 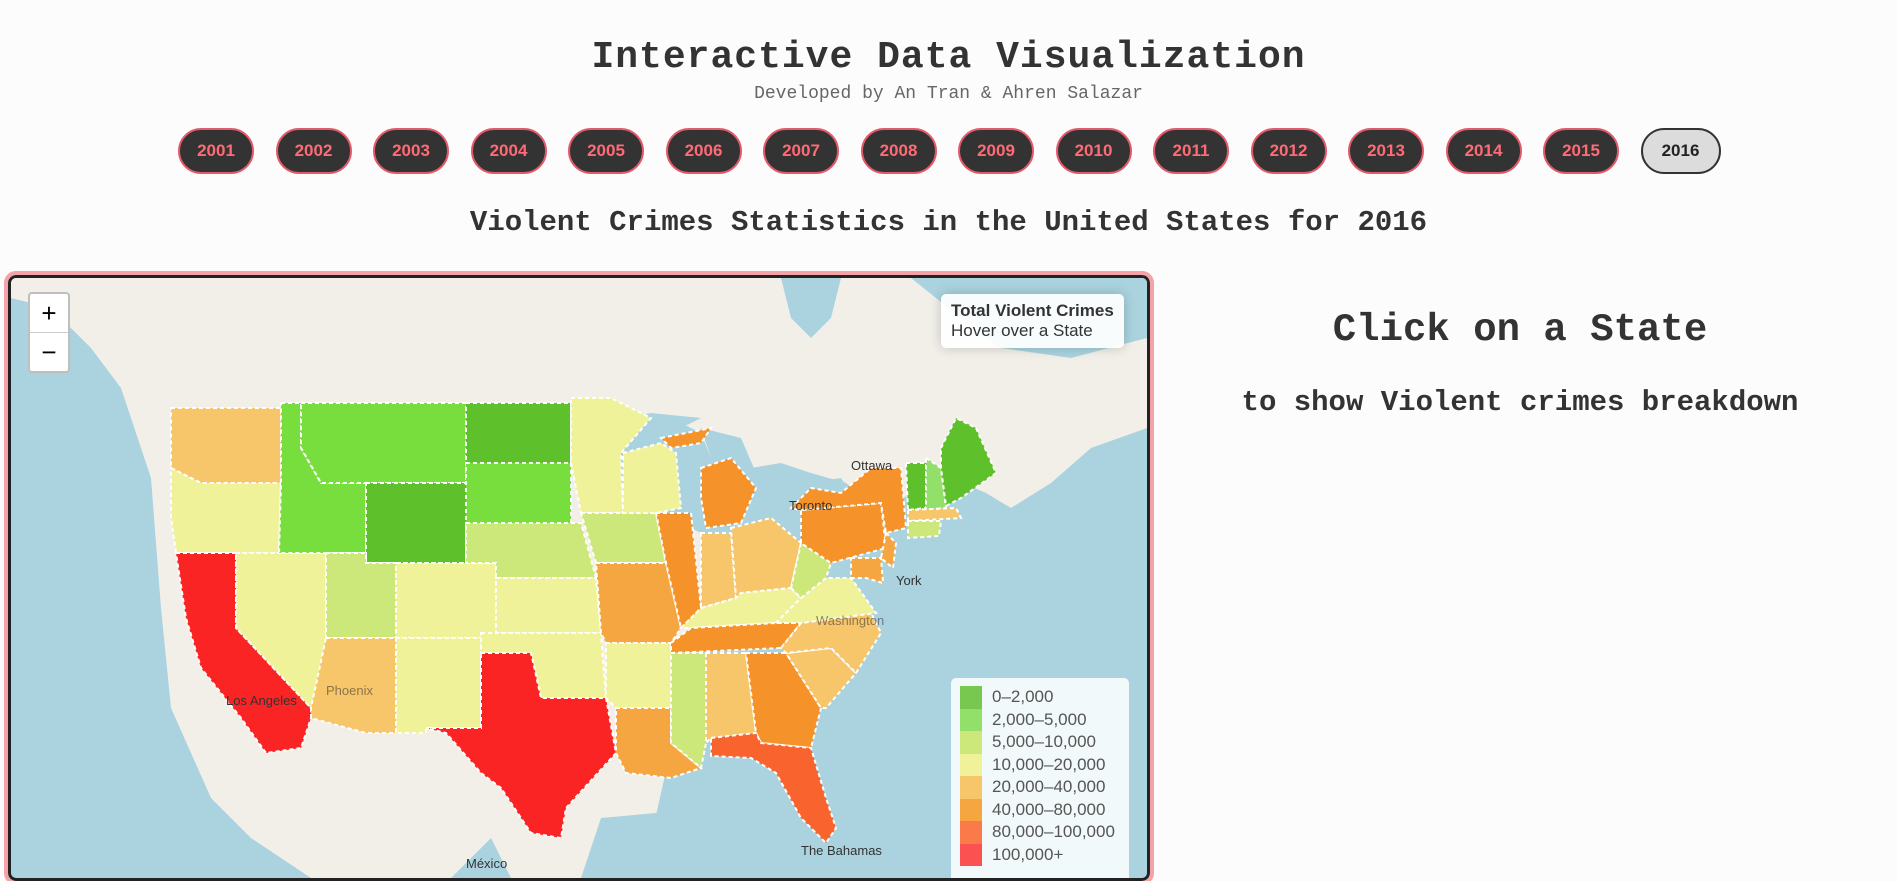 What do you see at coordinates (948, 57) in the screenshot?
I see `page-title: Interactive Data Visualization` at bounding box center [948, 57].